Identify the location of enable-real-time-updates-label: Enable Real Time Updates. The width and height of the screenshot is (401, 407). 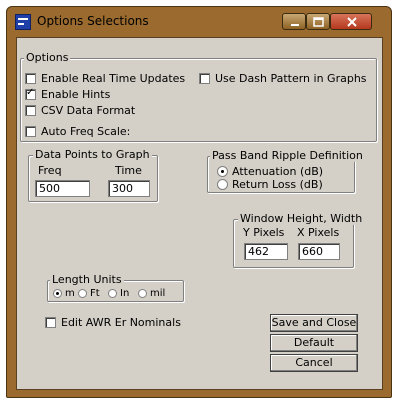
(113, 78).